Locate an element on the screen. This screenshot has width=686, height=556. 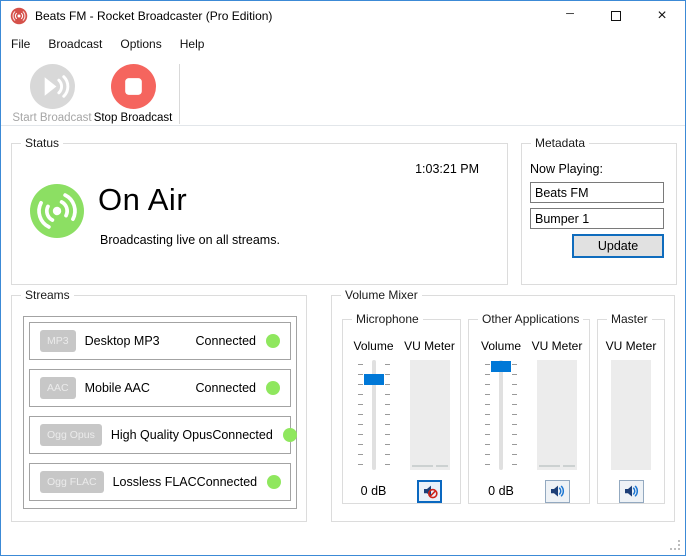
stream-row-desktop-mp3: MP3 Desktop MP3 Connected is located at coordinates (160, 341).